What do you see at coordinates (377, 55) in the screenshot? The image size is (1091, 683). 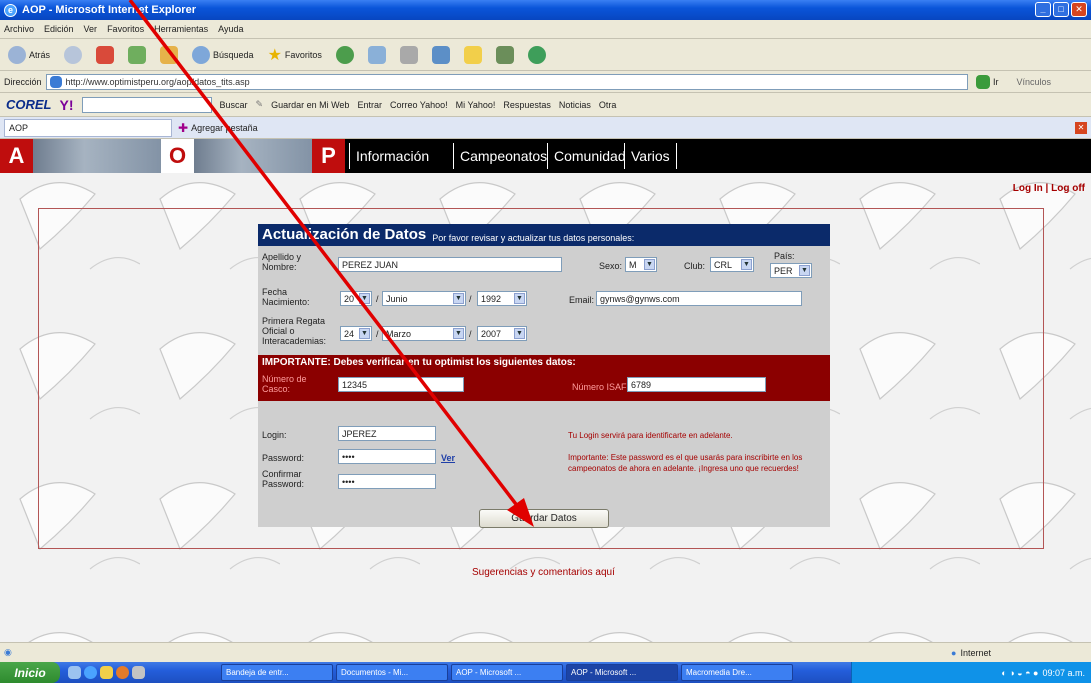 I see `mail-button` at bounding box center [377, 55].